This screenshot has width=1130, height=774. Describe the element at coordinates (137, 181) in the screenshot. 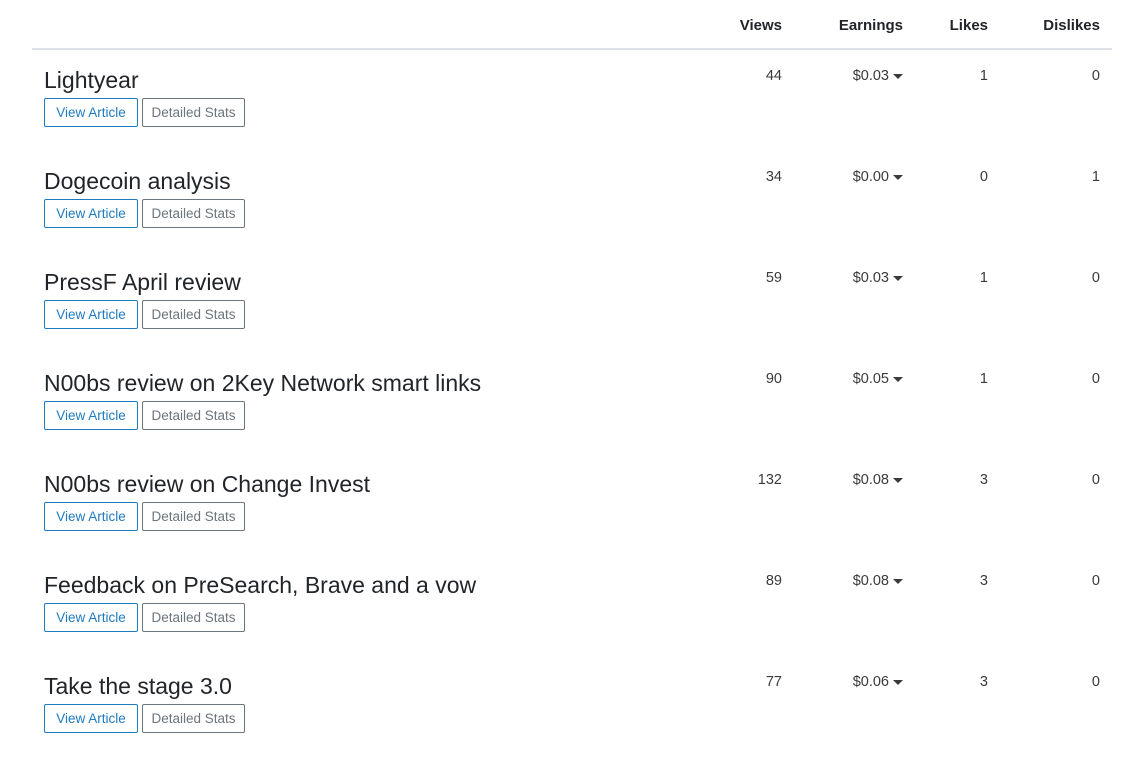

I see `article-title: Dogecoin analysis` at that location.